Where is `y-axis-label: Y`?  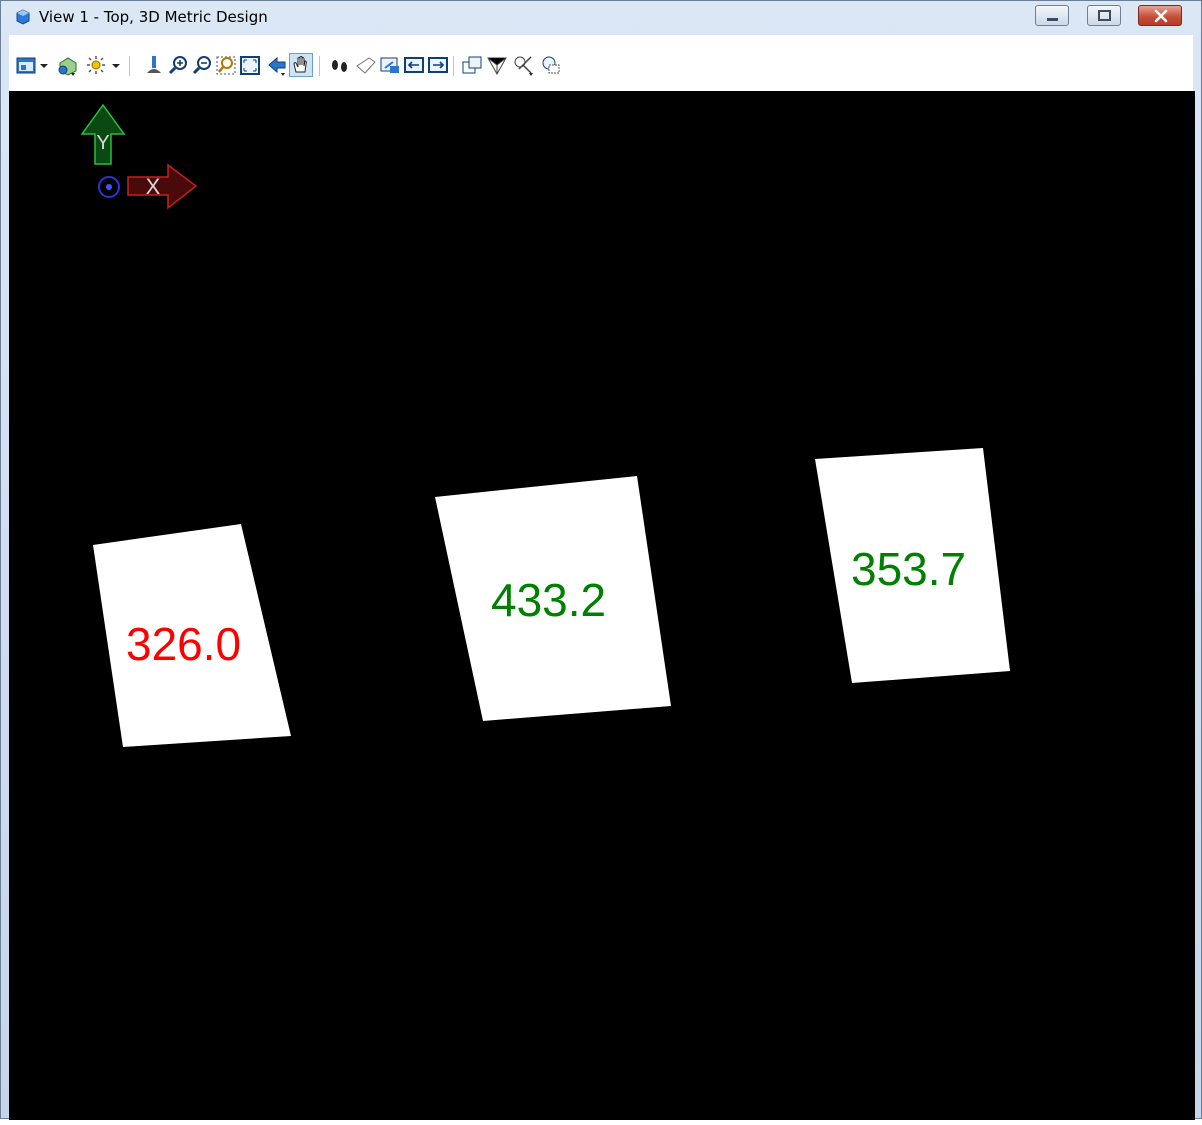
y-axis-label: Y is located at coordinates (102, 143).